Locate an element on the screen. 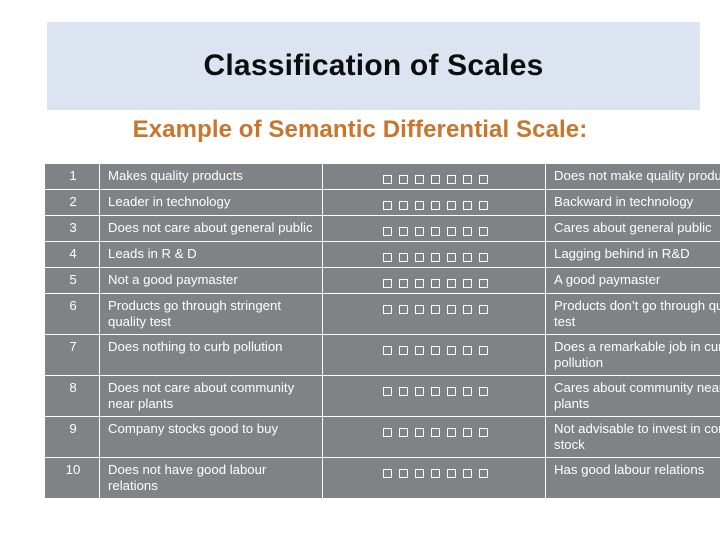  left-anchor-label: Makes quality products is located at coordinates (211, 176).